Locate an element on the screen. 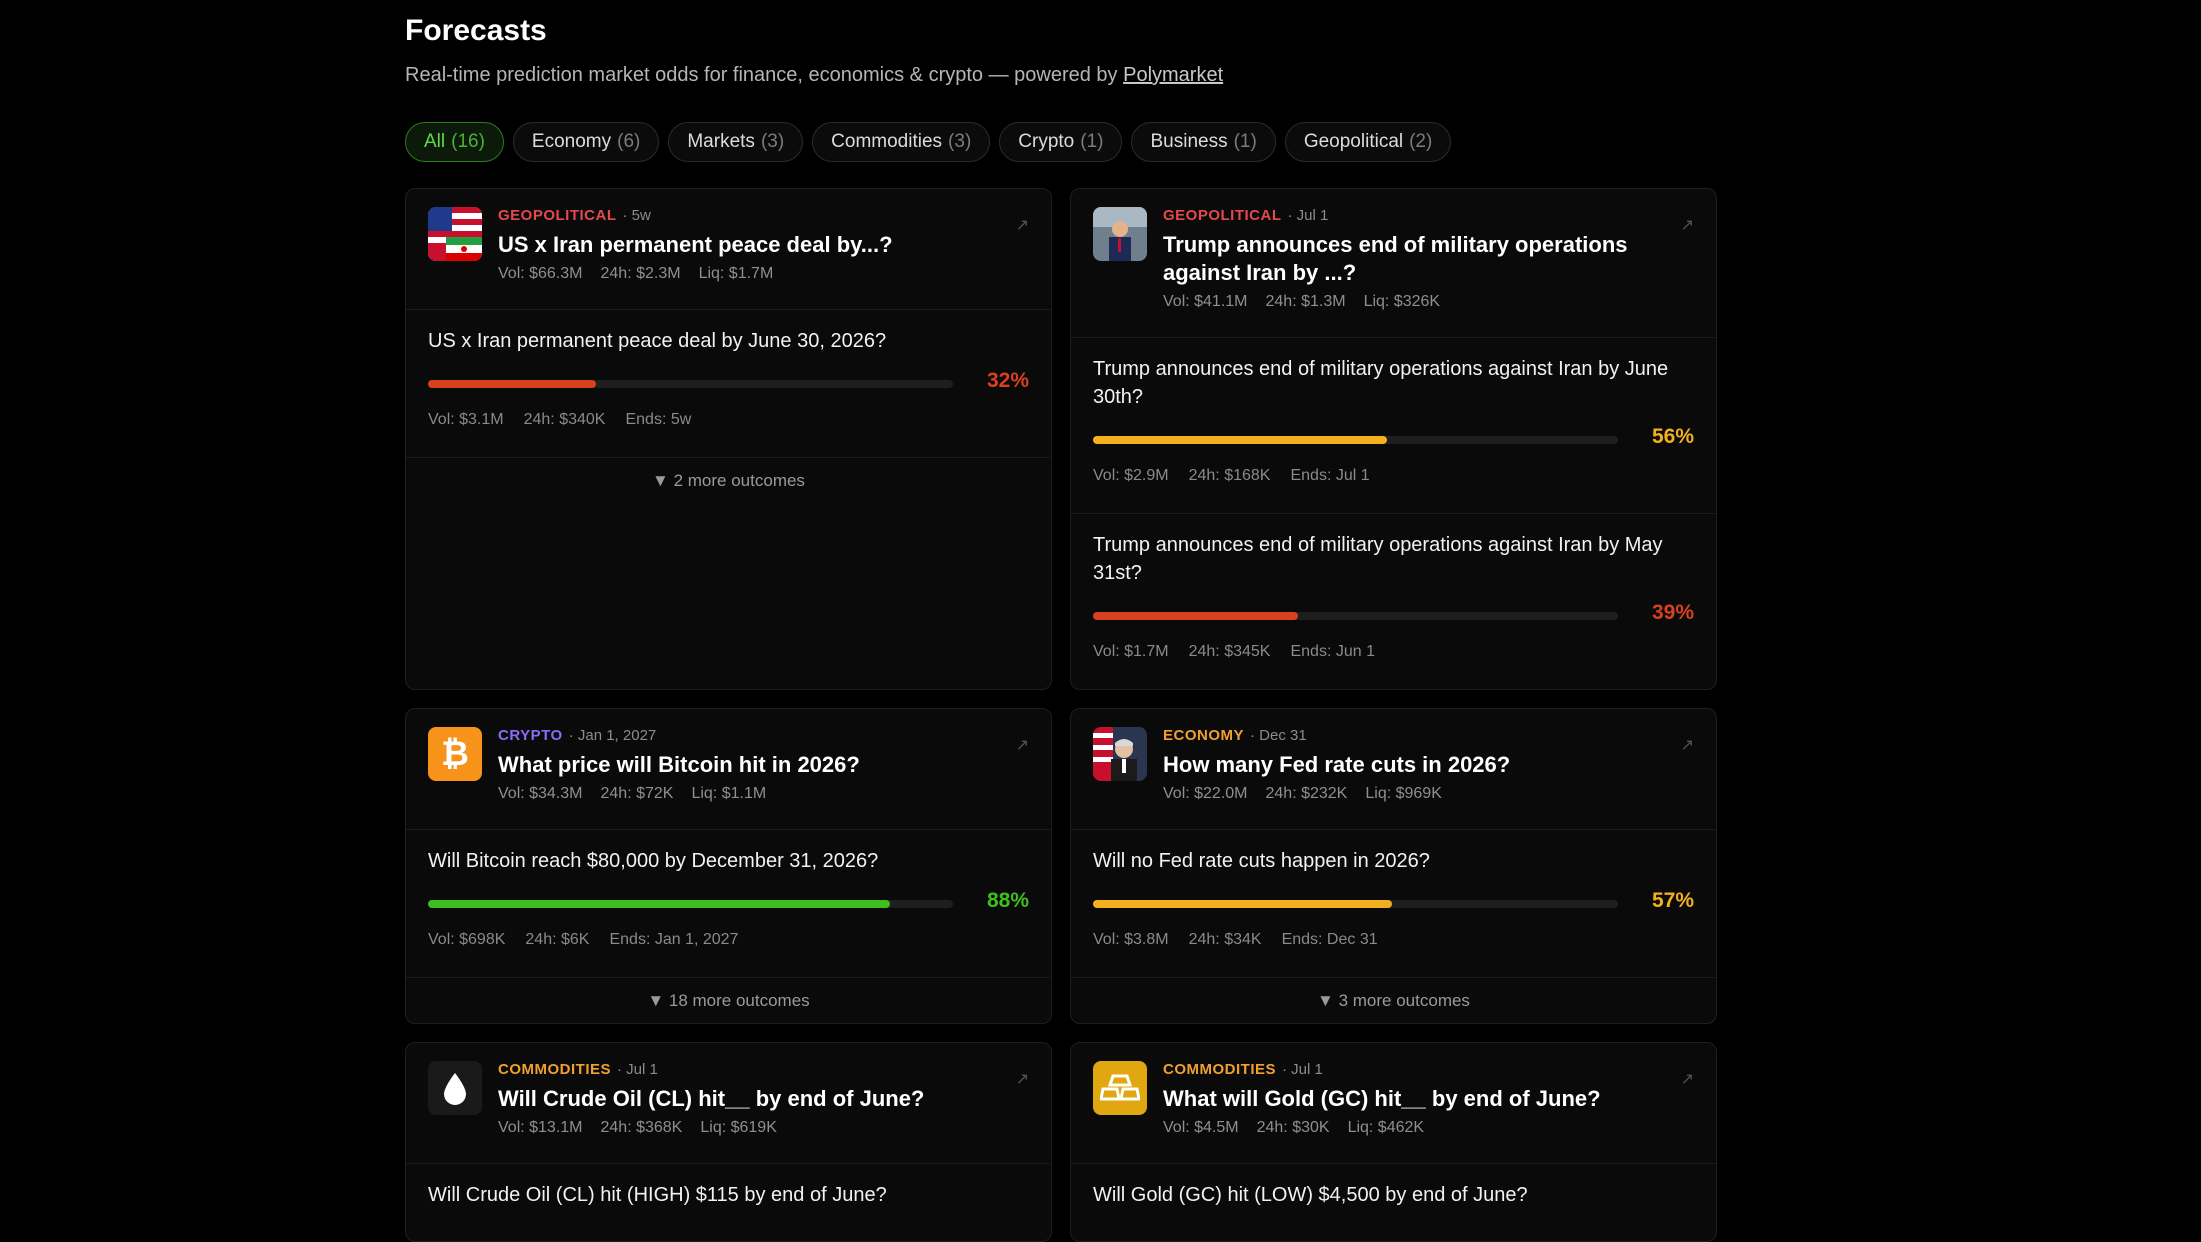  card-title: What price will Bitcoin hit in 2026? is located at coordinates (763, 765).